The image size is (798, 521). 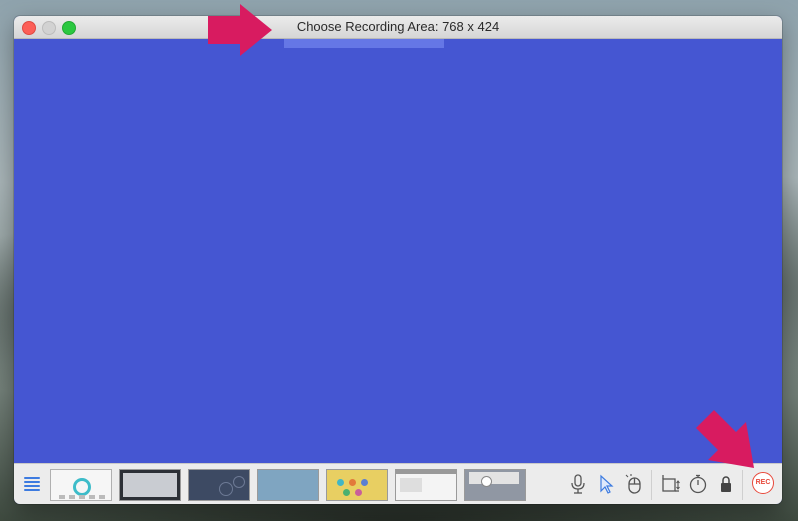 I want to click on crop-resize-icon, so click(x=670, y=484).